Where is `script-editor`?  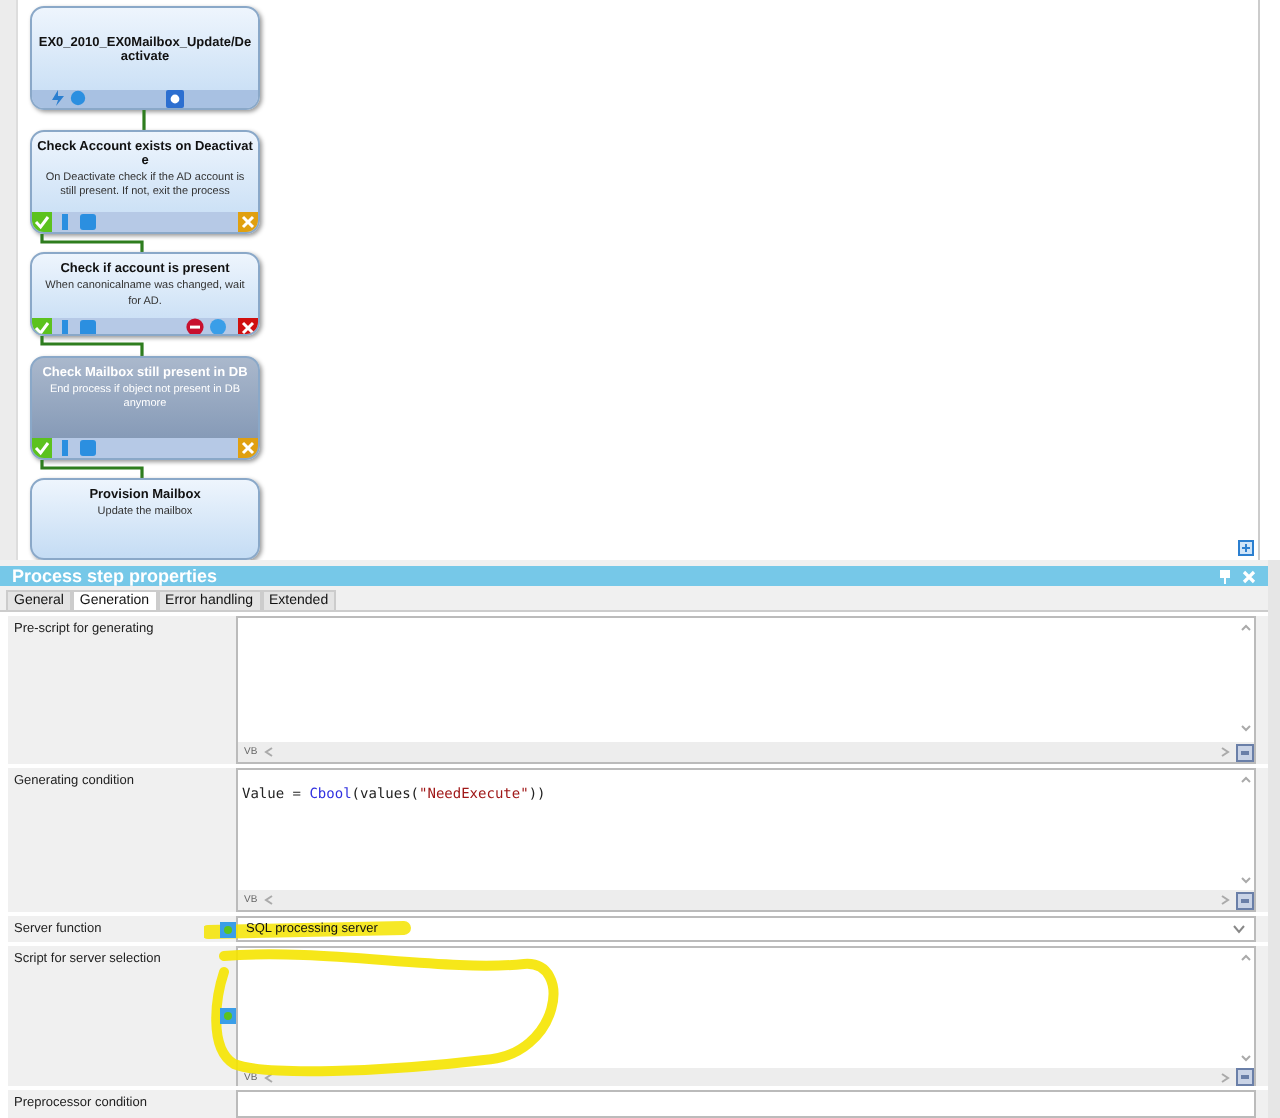
script-editor is located at coordinates (746, 1104).